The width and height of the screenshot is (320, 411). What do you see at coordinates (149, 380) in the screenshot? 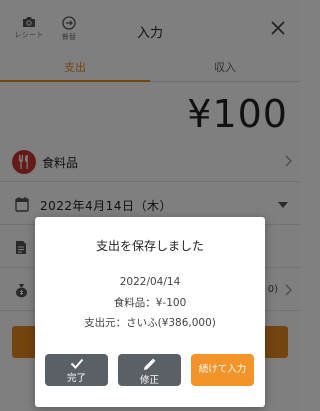
I see `edit-label: 修正` at bounding box center [149, 380].